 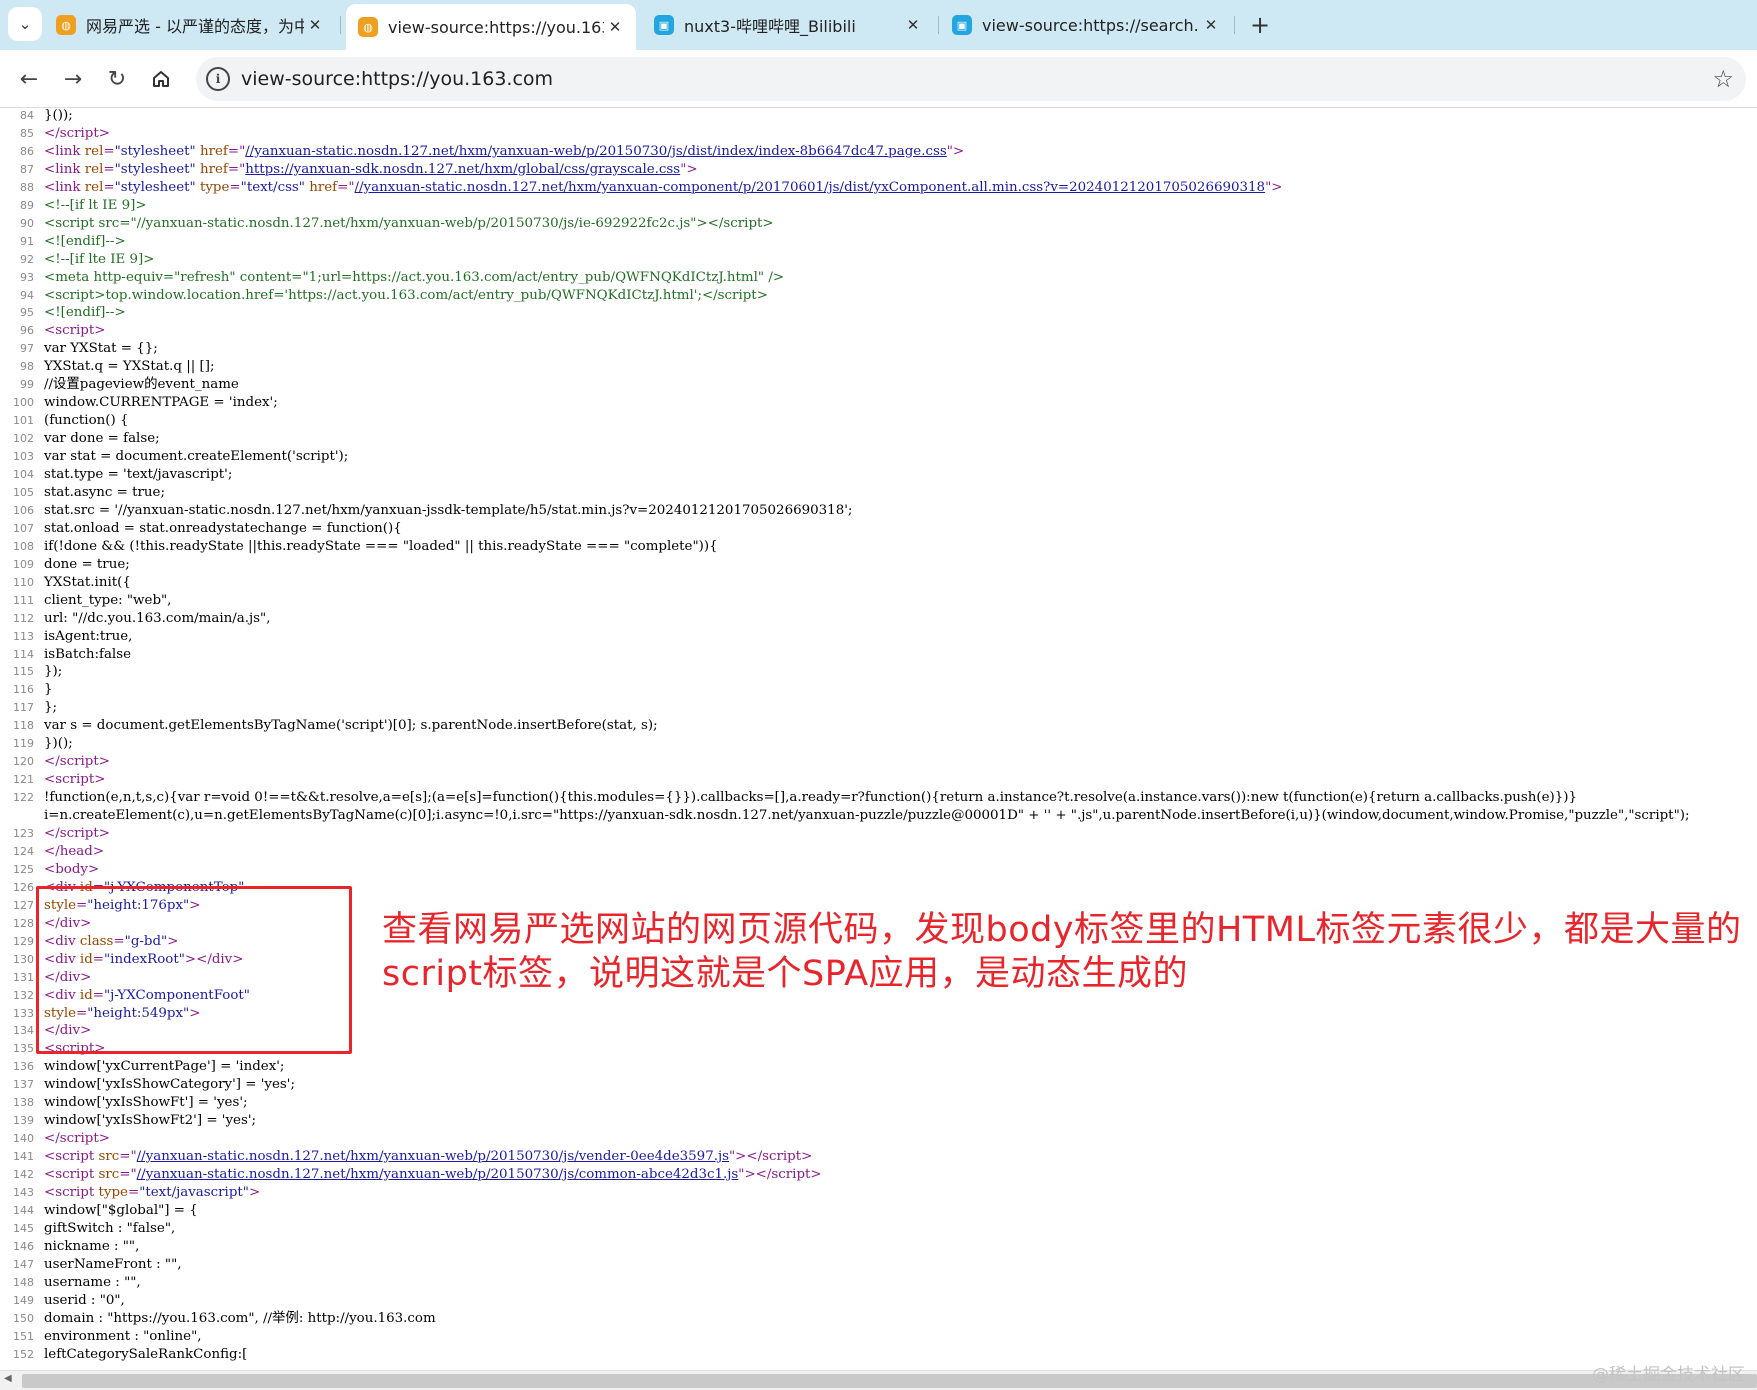 What do you see at coordinates (194, 970) in the screenshot?
I see `highlight-box` at bounding box center [194, 970].